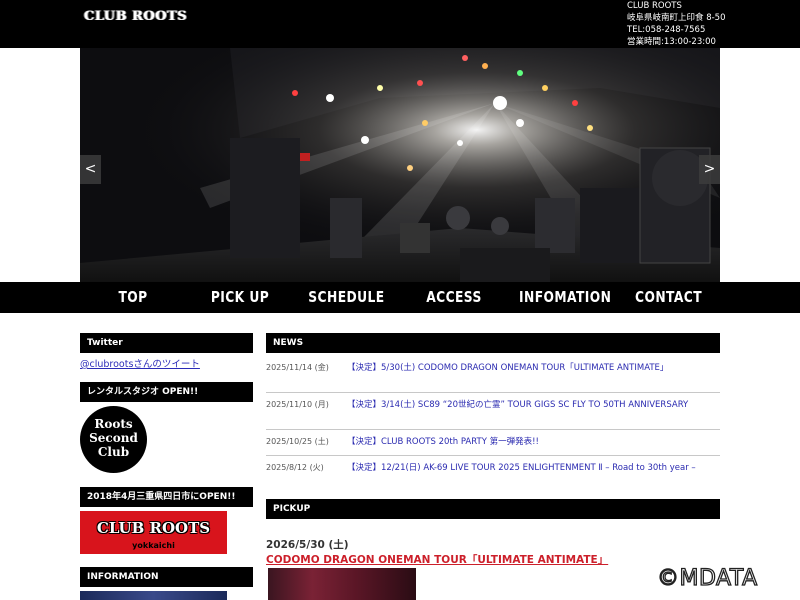 The image size is (800, 600). I want to click on nav-infomation: INFOMATION, so click(565, 297).